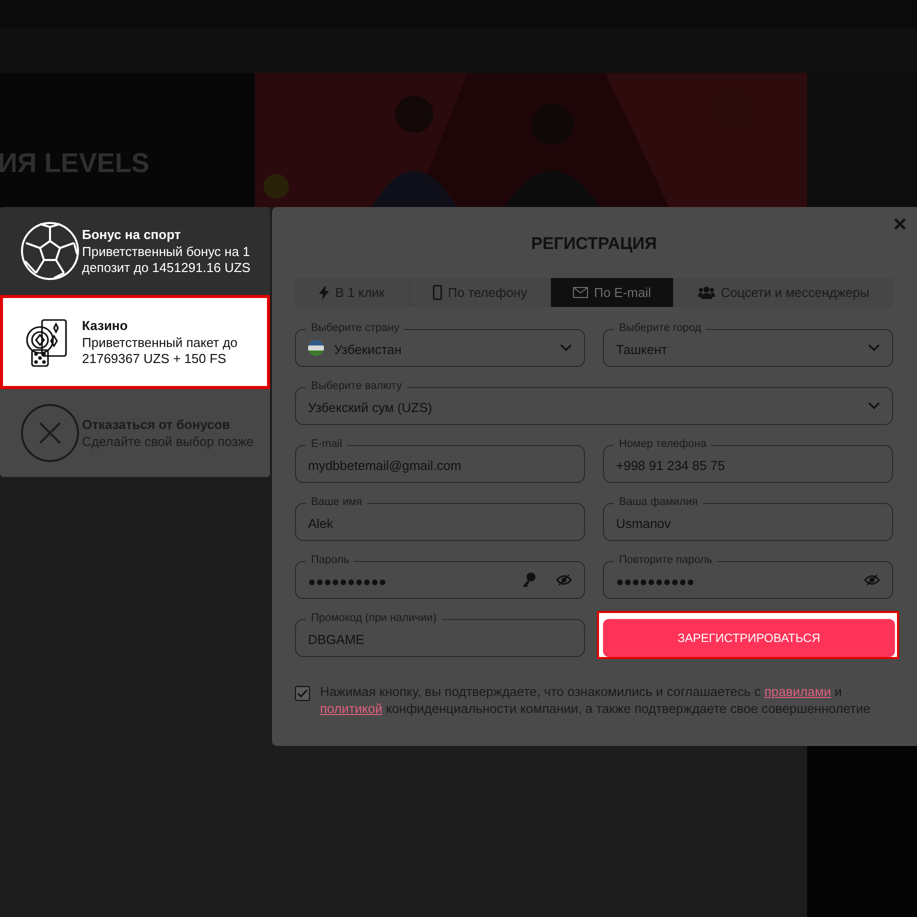 This screenshot has height=917, width=917. I want to click on dialog-title: РЕГИСТРАЦИЯ, so click(594, 244).